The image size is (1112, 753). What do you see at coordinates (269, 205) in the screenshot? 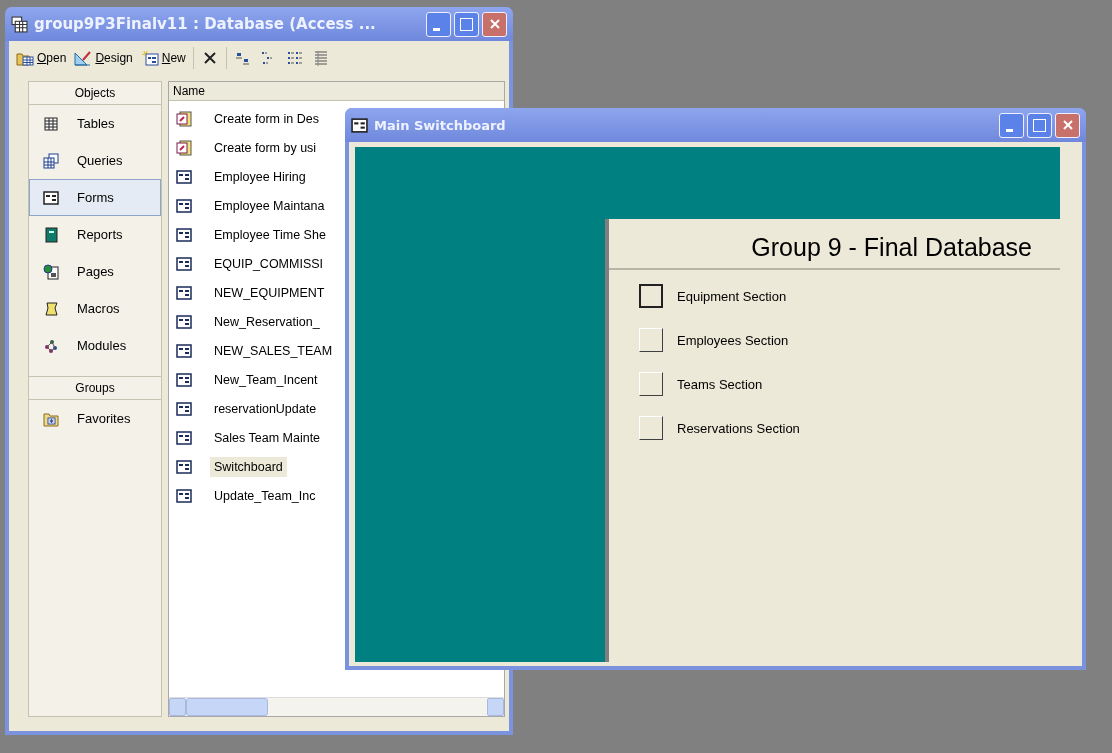
I see `form-name: Employee Maintana` at bounding box center [269, 205].